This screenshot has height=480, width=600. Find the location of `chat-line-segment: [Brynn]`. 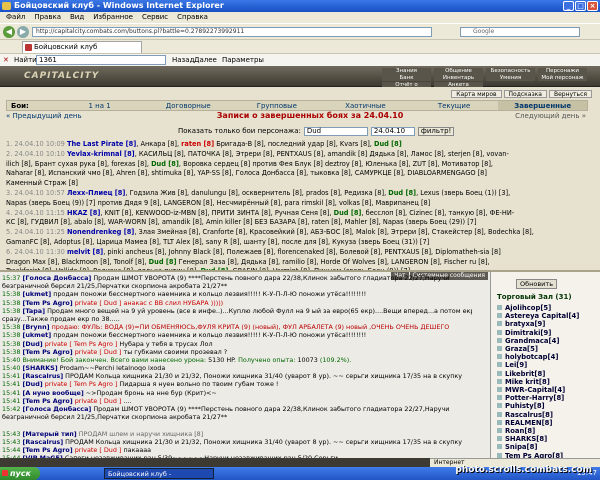

chat-line-segment: [Brynn] is located at coordinates (35, 327).